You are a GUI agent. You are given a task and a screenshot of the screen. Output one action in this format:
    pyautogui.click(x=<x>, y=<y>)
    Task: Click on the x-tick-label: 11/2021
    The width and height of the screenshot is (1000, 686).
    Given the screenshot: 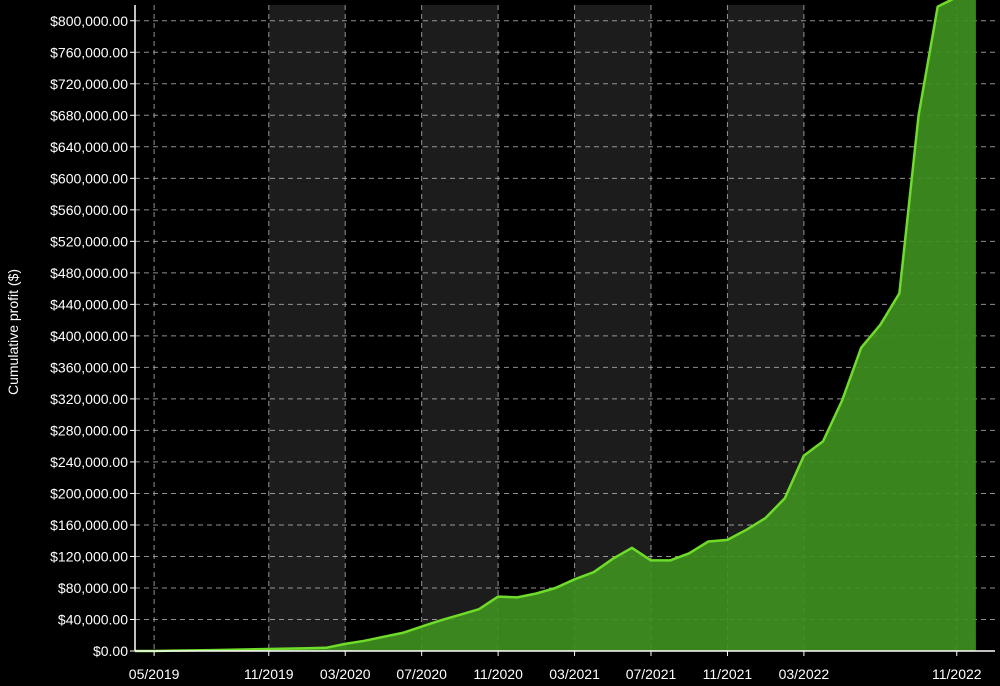 What is the action you would take?
    pyautogui.click(x=728, y=674)
    